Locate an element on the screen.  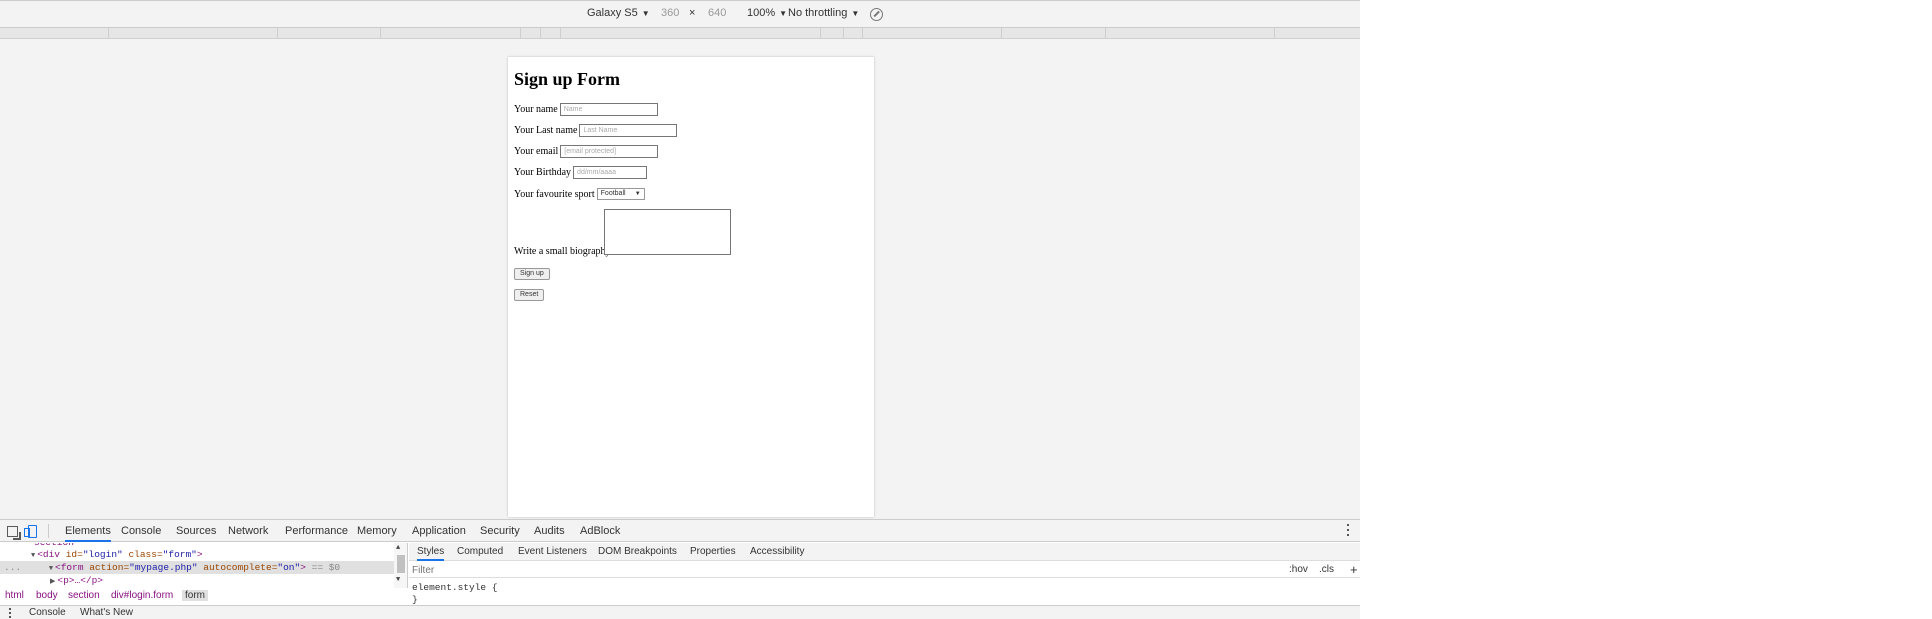
scroll-down-icon: ▼ is located at coordinates (398, 580).